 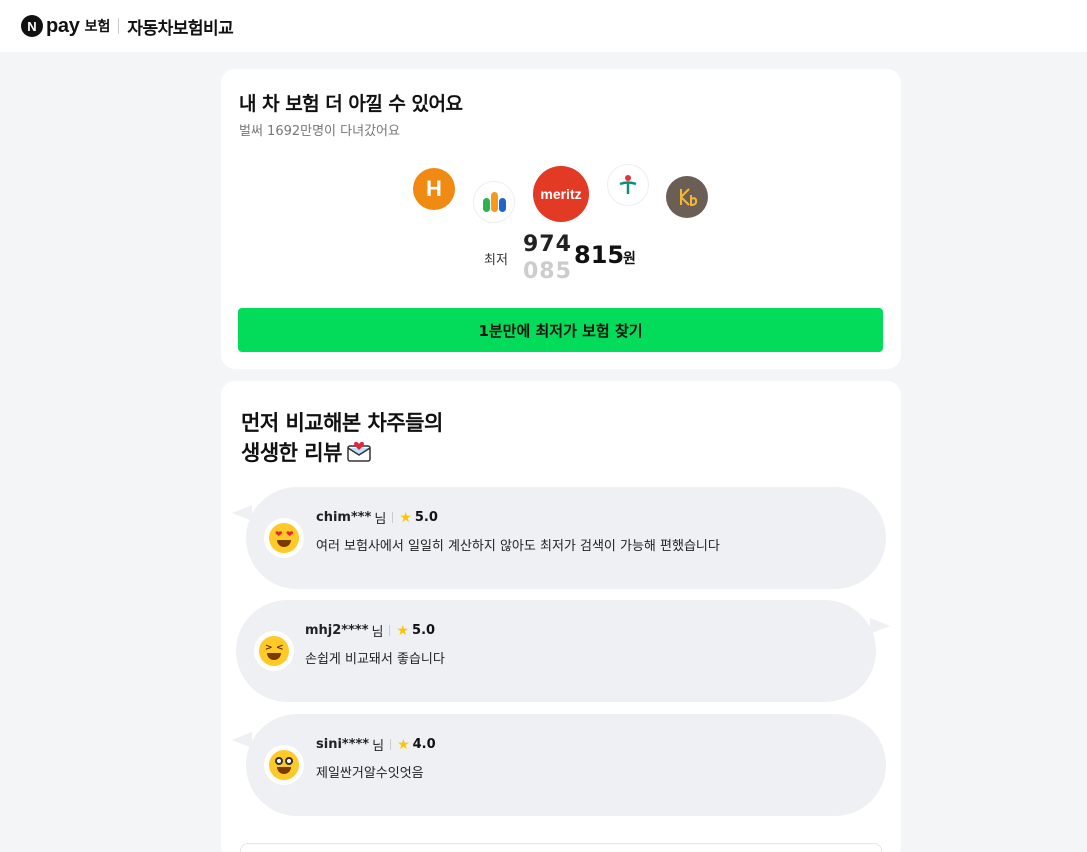 I want to click on hana-logo, so click(x=628, y=185).